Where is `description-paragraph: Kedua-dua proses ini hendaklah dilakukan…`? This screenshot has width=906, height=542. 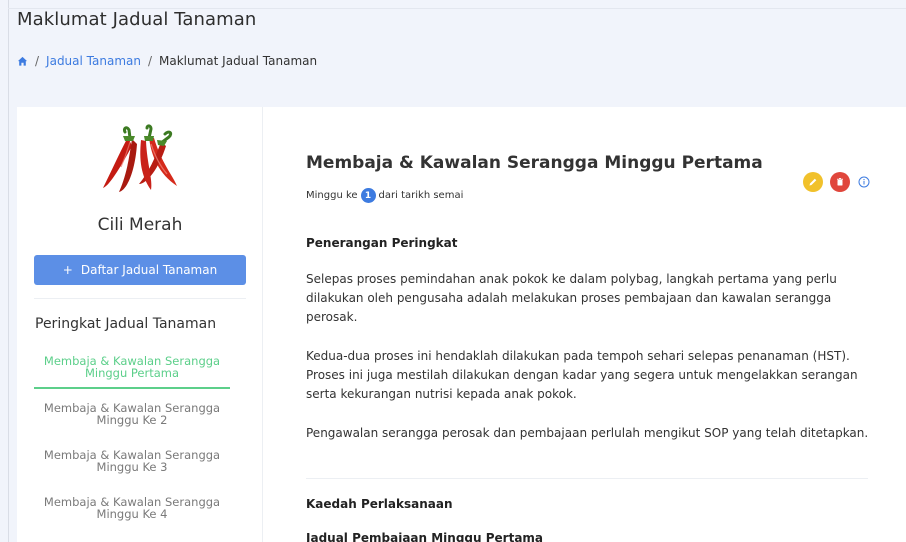 description-paragraph: Kedua-dua proses ini hendaklah dilakukan… is located at coordinates (582, 375).